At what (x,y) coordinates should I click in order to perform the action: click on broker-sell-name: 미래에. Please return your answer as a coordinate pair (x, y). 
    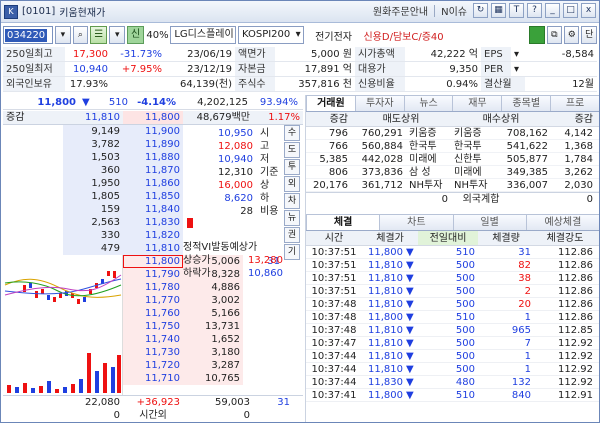
    Looking at the image, I should click on (428, 159).